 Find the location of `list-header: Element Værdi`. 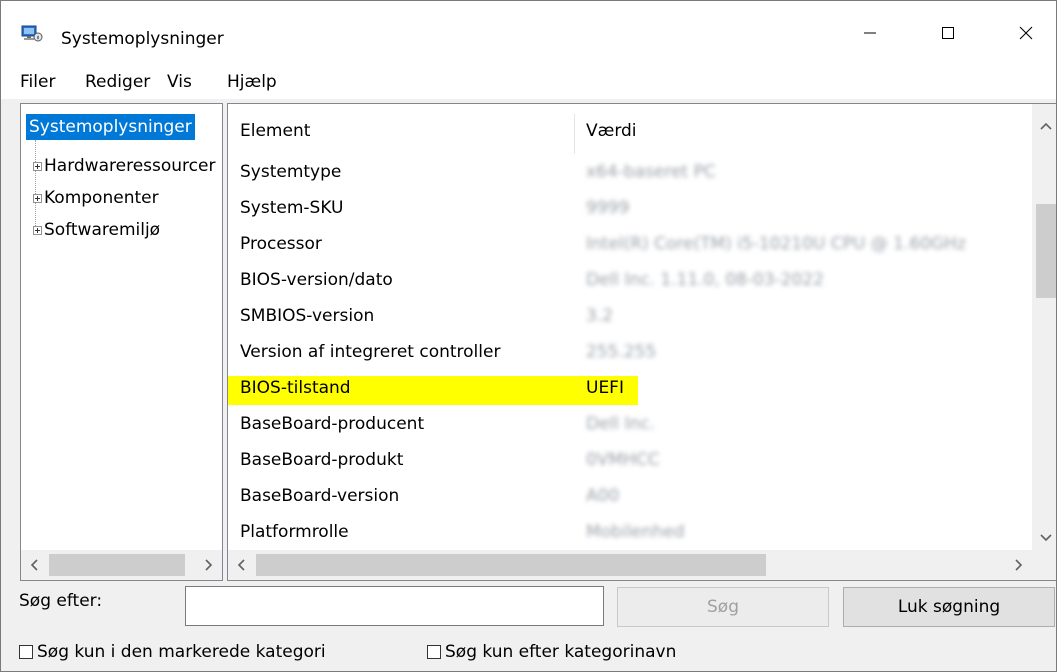

list-header: Element Værdi is located at coordinates (630, 130).